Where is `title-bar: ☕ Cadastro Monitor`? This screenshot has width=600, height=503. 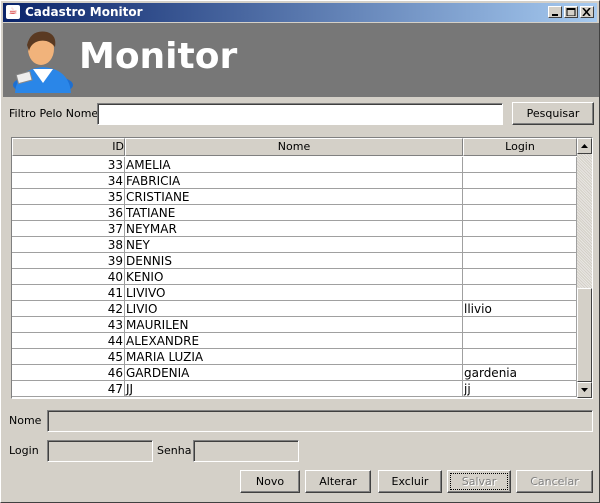
title-bar: ☕ Cadastro Monitor is located at coordinates (300, 12).